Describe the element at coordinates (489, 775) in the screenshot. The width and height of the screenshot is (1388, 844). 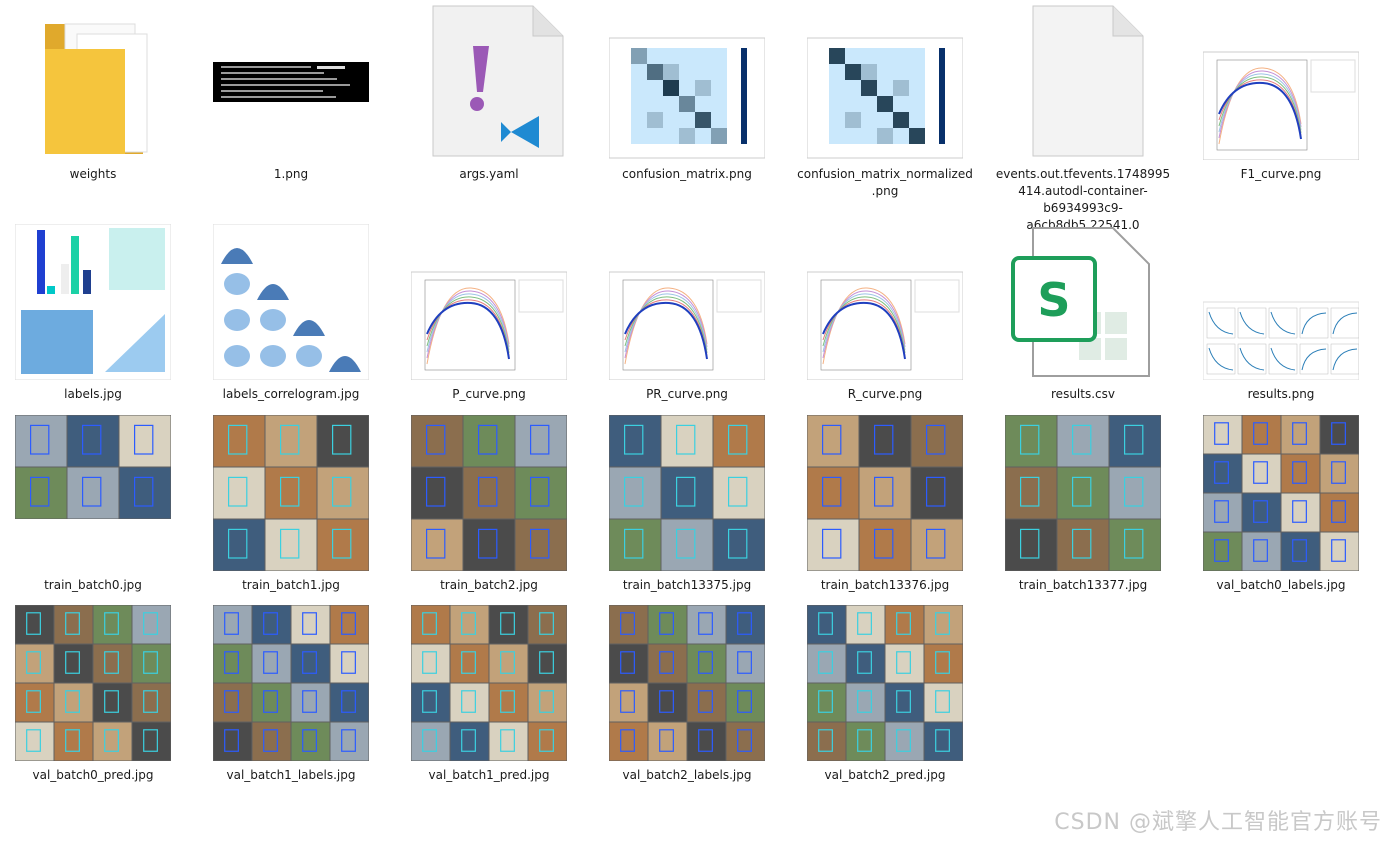
I see `file-name-label: val_batch1_pred.jpg` at that location.